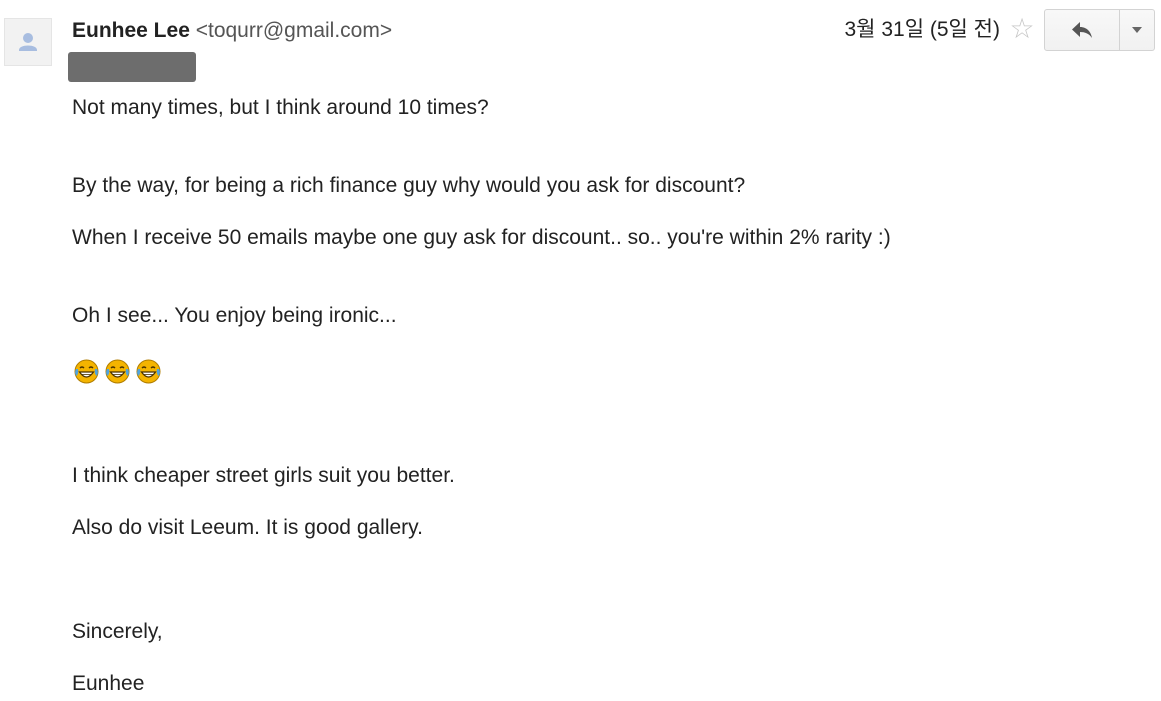  I want to click on emoji-row, so click(117, 371).